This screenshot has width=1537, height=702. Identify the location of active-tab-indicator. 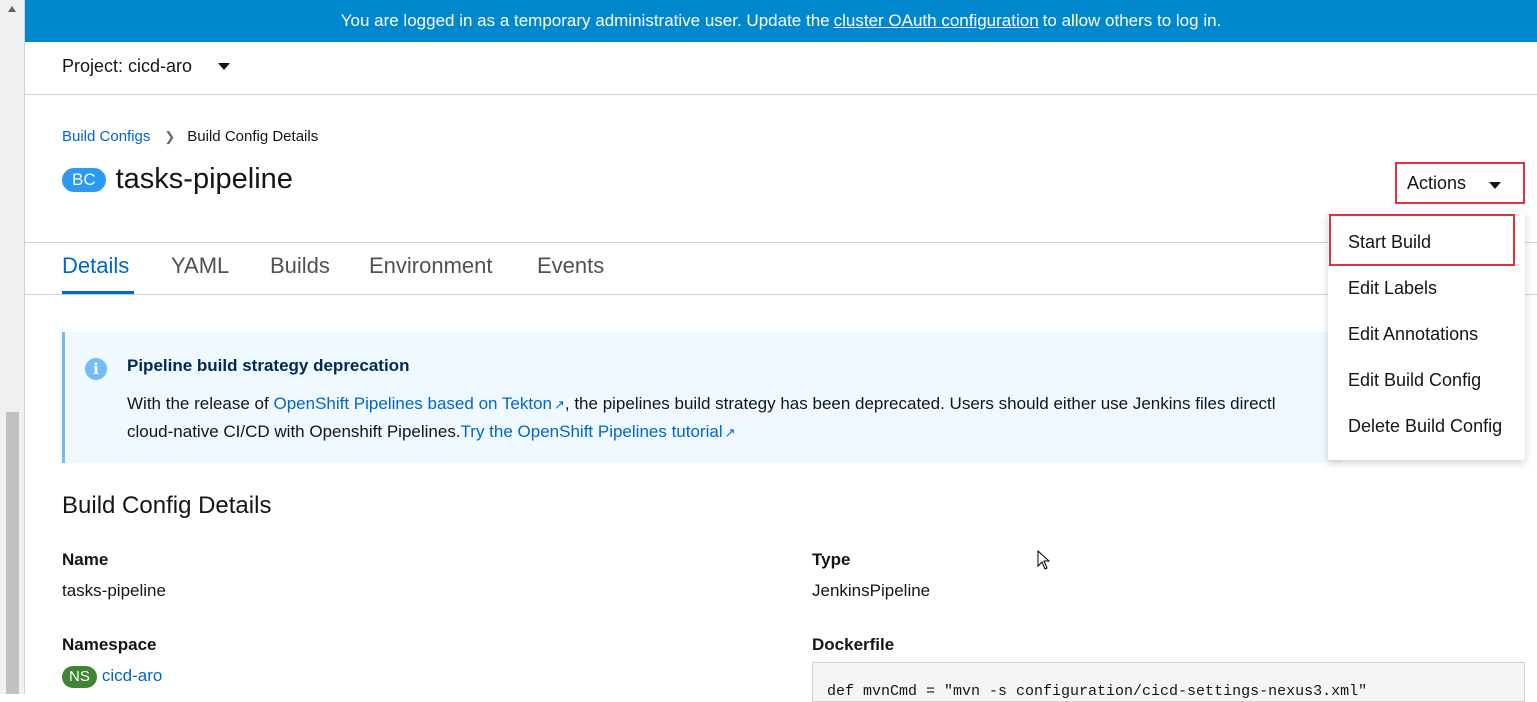
(98, 292).